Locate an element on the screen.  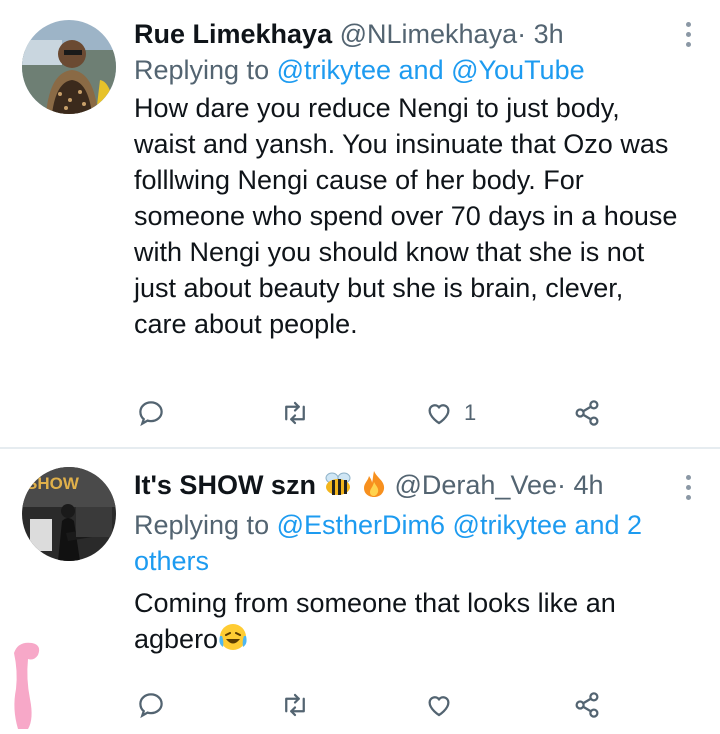
fire-emoji is located at coordinates (374, 488).